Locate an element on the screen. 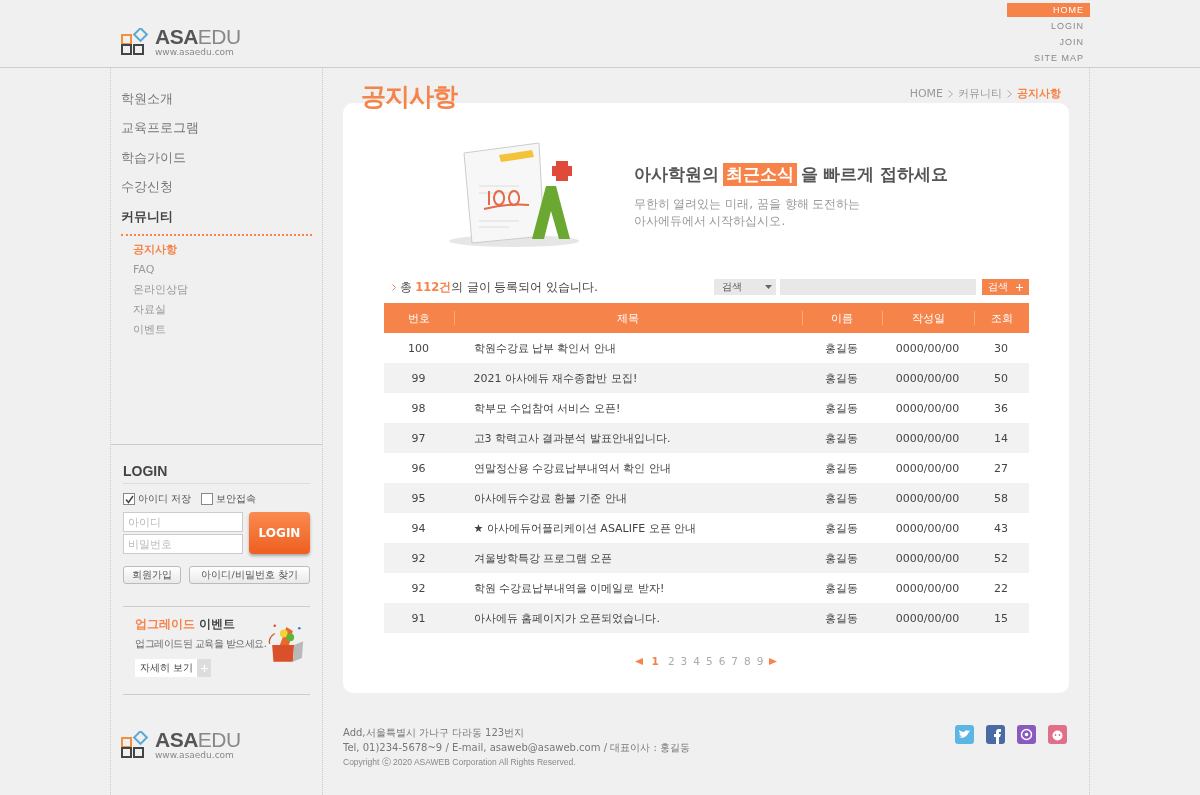  search-button: 검색 is located at coordinates (1005, 287).